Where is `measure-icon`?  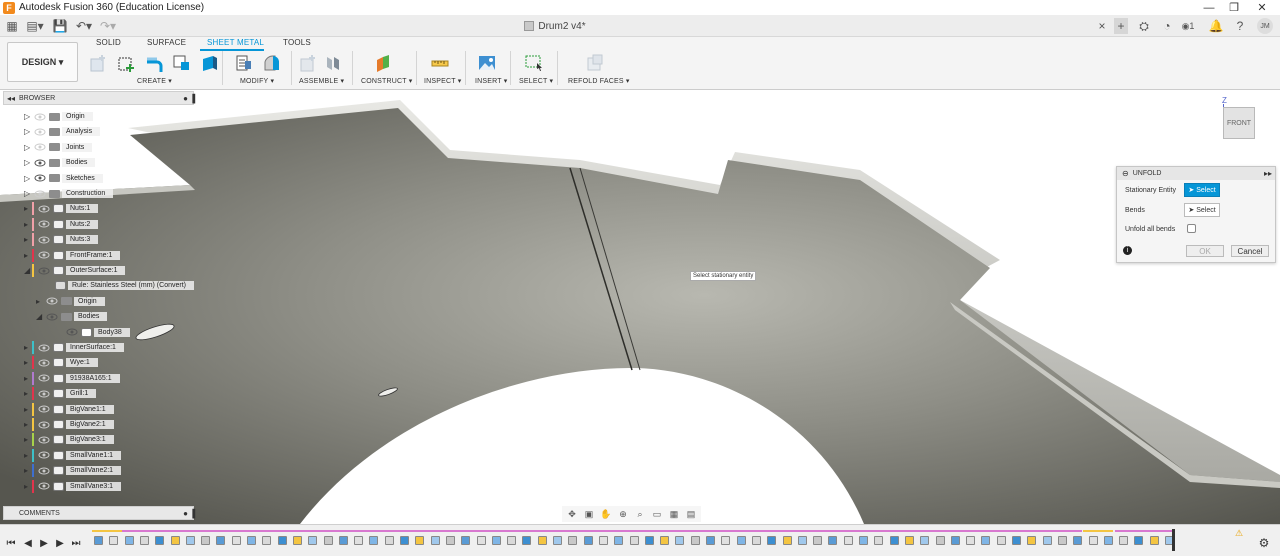
measure-icon is located at coordinates (440, 63).